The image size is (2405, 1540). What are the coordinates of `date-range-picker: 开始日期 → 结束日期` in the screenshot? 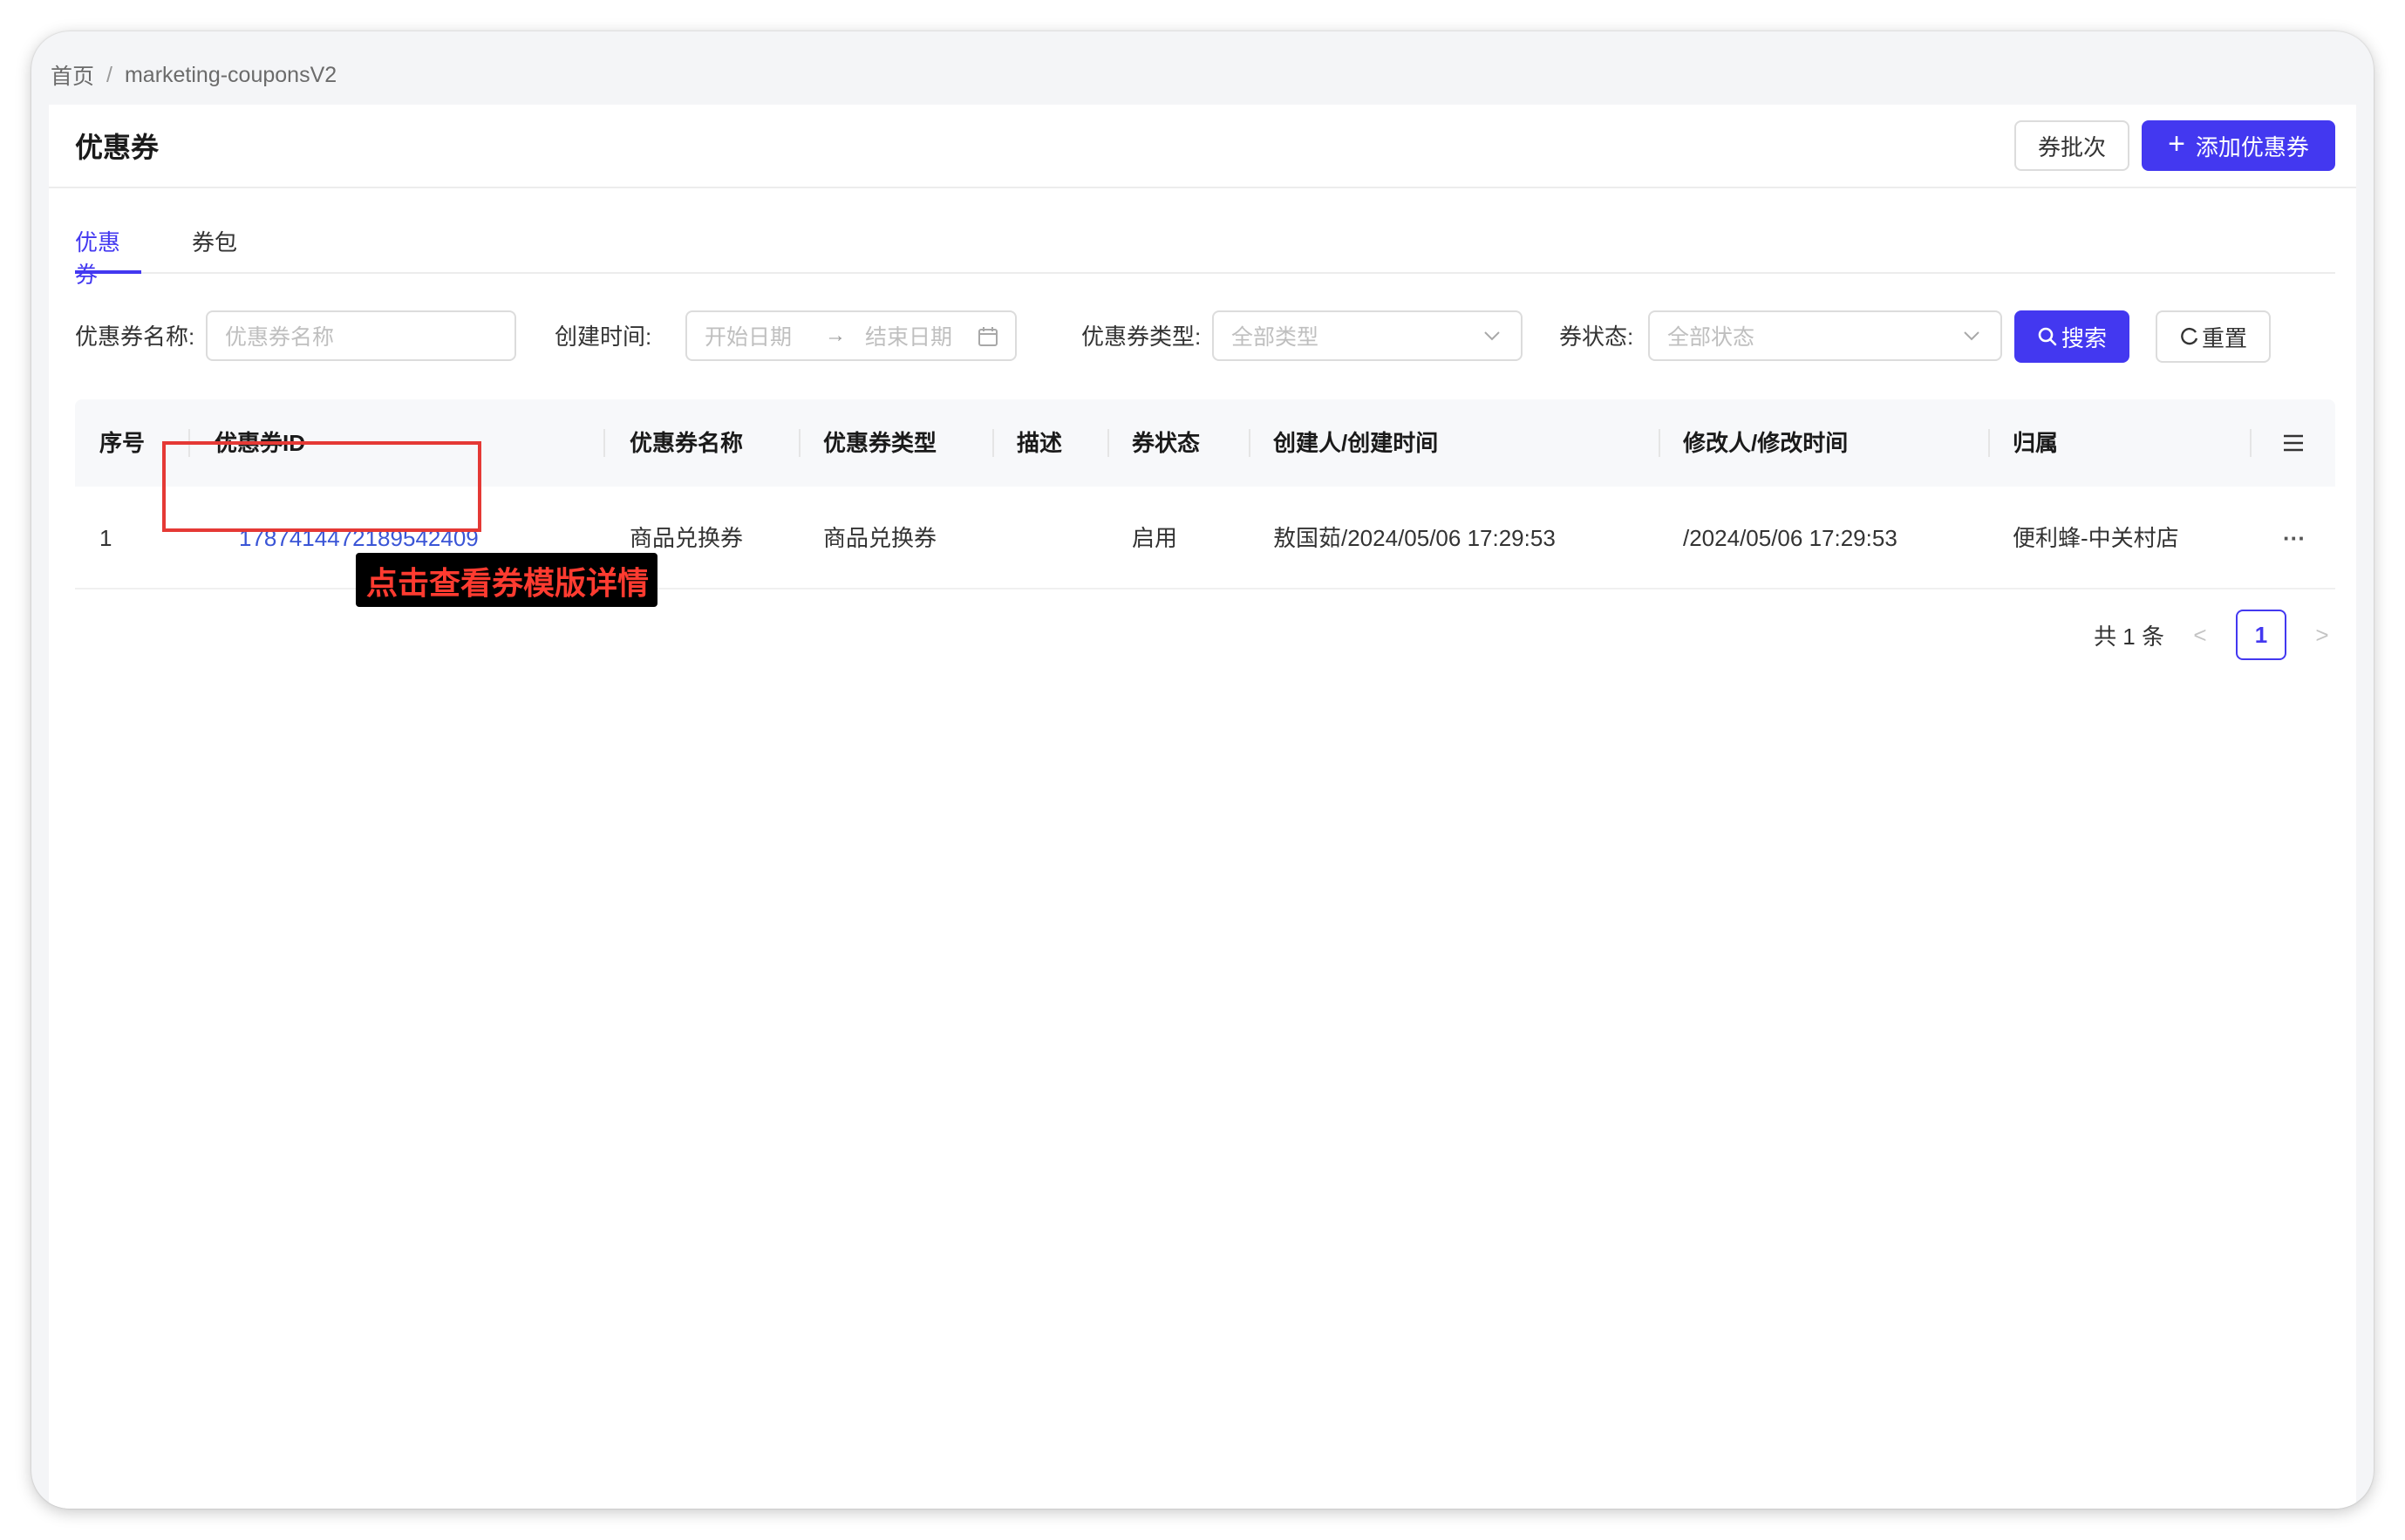 It's located at (851, 336).